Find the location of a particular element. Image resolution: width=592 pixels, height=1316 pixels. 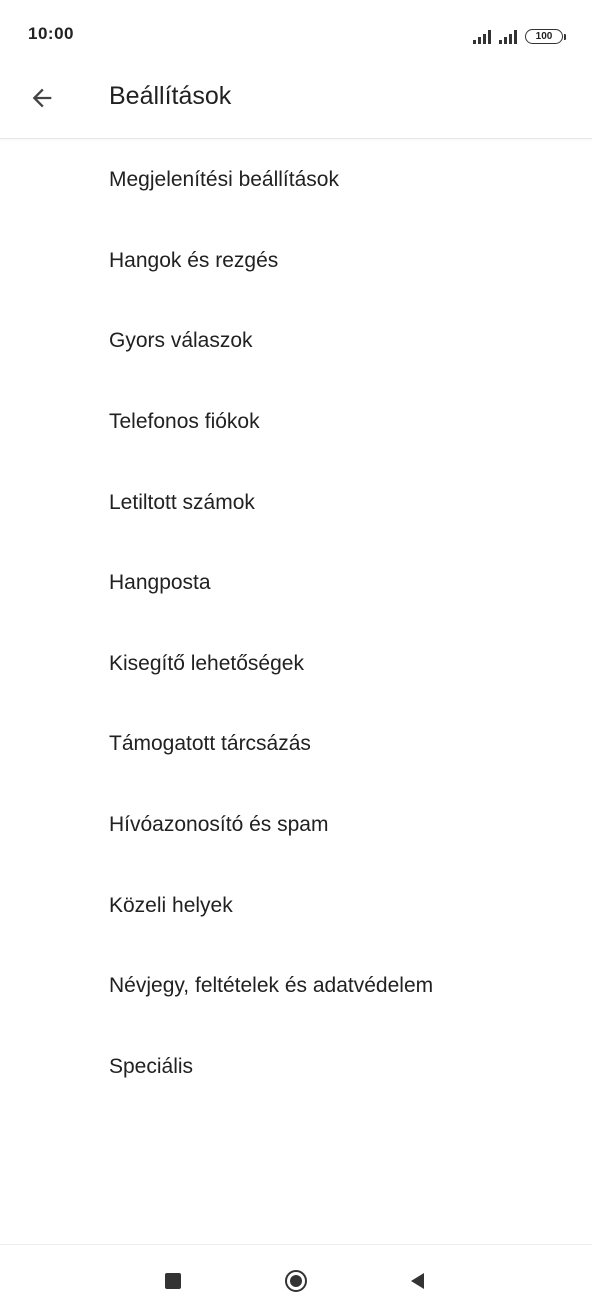

page-title: Beállítások is located at coordinates (170, 96).